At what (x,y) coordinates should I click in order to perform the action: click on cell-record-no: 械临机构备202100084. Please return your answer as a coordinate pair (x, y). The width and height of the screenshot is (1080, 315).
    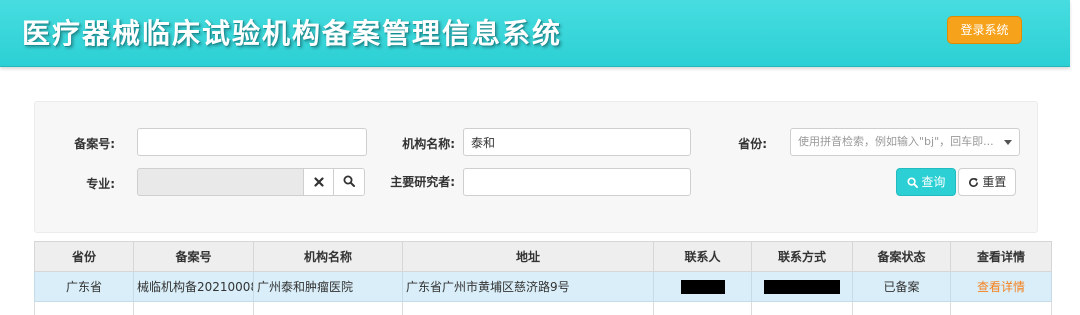
    Looking at the image, I should click on (193, 286).